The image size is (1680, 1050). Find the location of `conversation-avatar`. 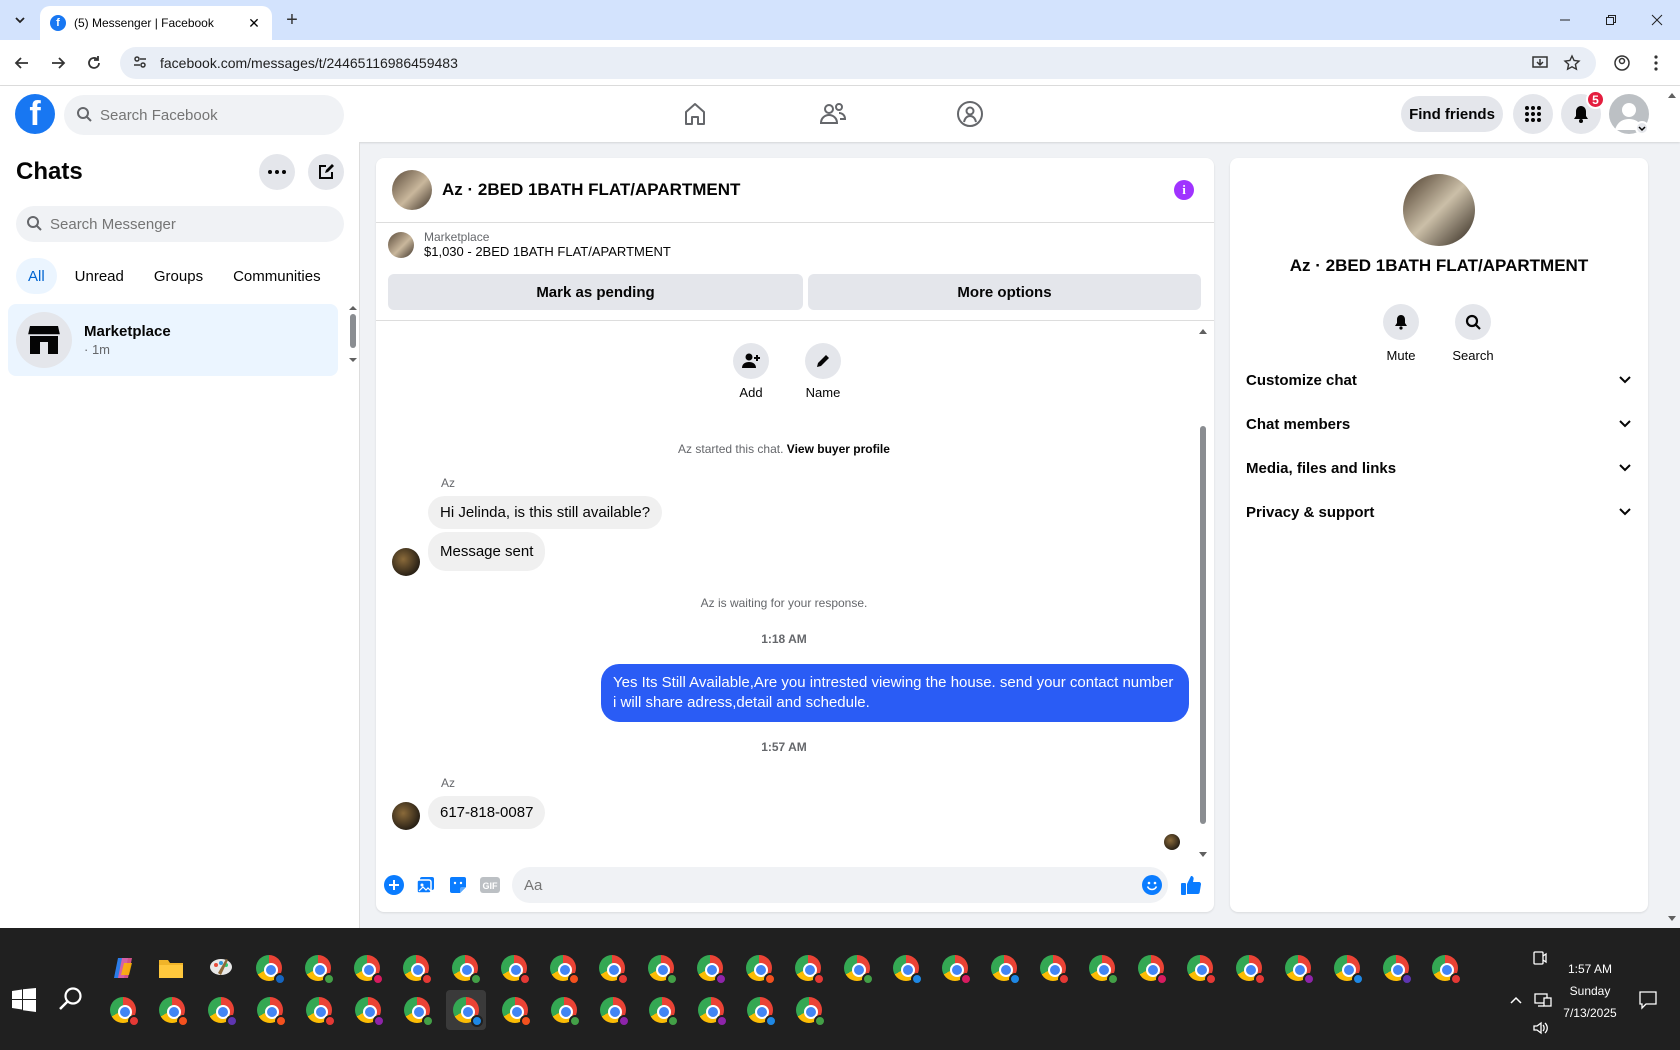

conversation-avatar is located at coordinates (412, 190).